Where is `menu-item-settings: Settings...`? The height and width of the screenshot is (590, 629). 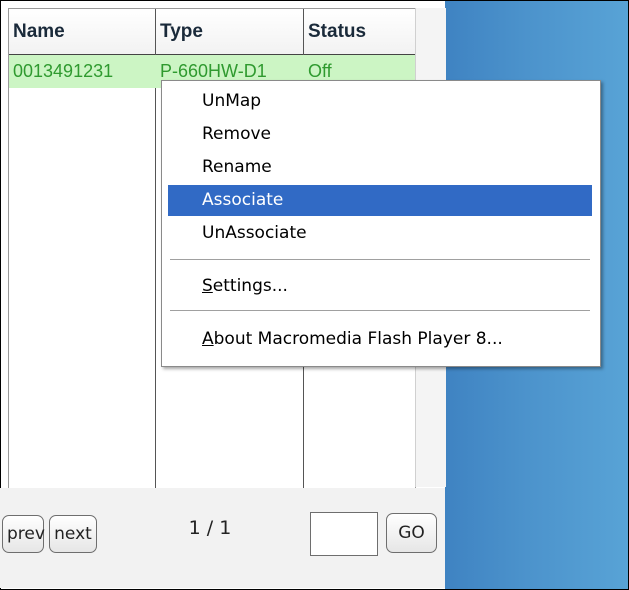
menu-item-settings: Settings... is located at coordinates (380, 286).